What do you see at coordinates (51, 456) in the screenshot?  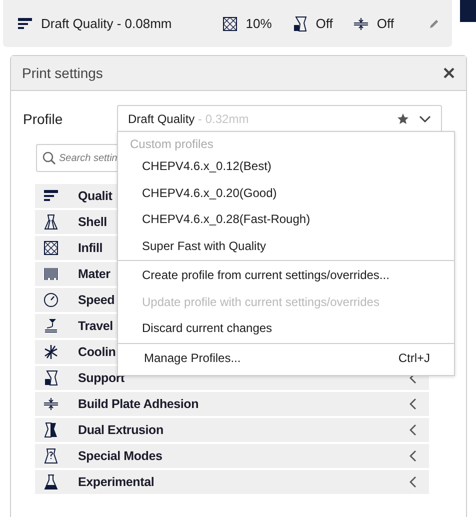 I see `special-modes-icon` at bounding box center [51, 456].